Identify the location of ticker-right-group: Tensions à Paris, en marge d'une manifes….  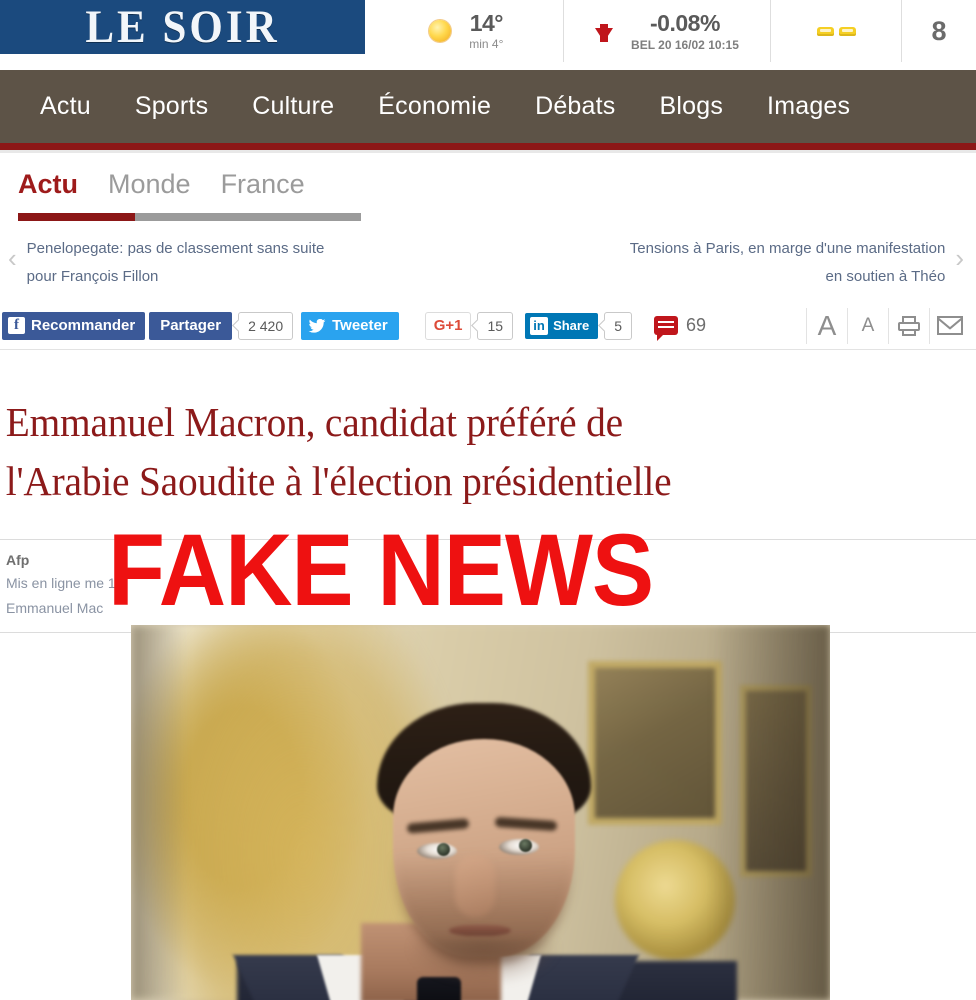
(789, 263).